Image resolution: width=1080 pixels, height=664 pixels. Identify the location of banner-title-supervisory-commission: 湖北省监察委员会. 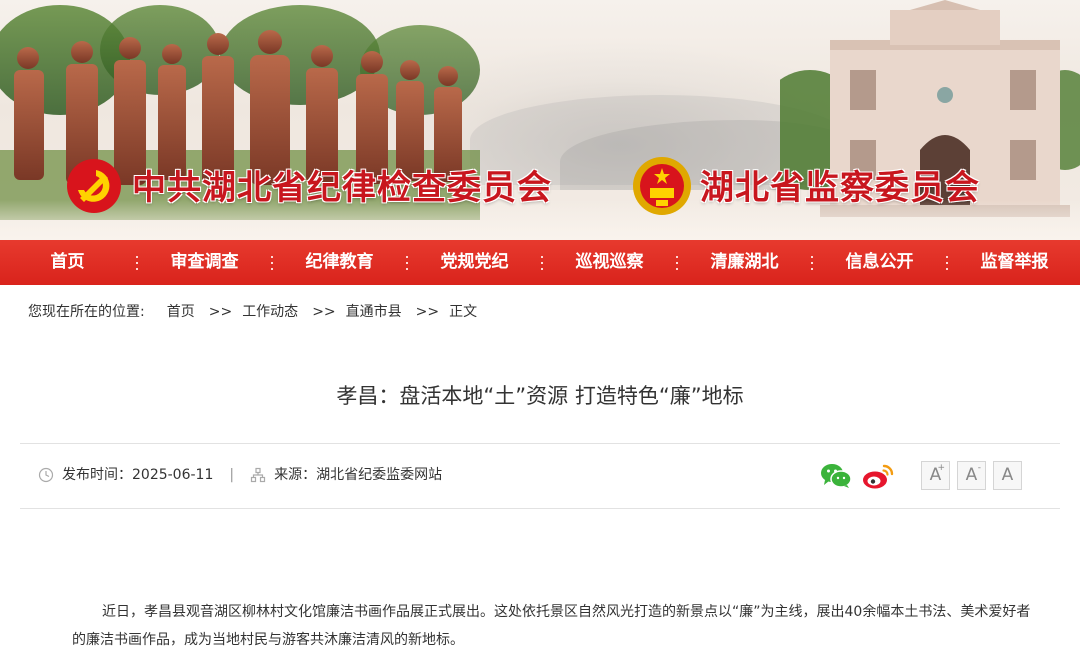
(840, 188).